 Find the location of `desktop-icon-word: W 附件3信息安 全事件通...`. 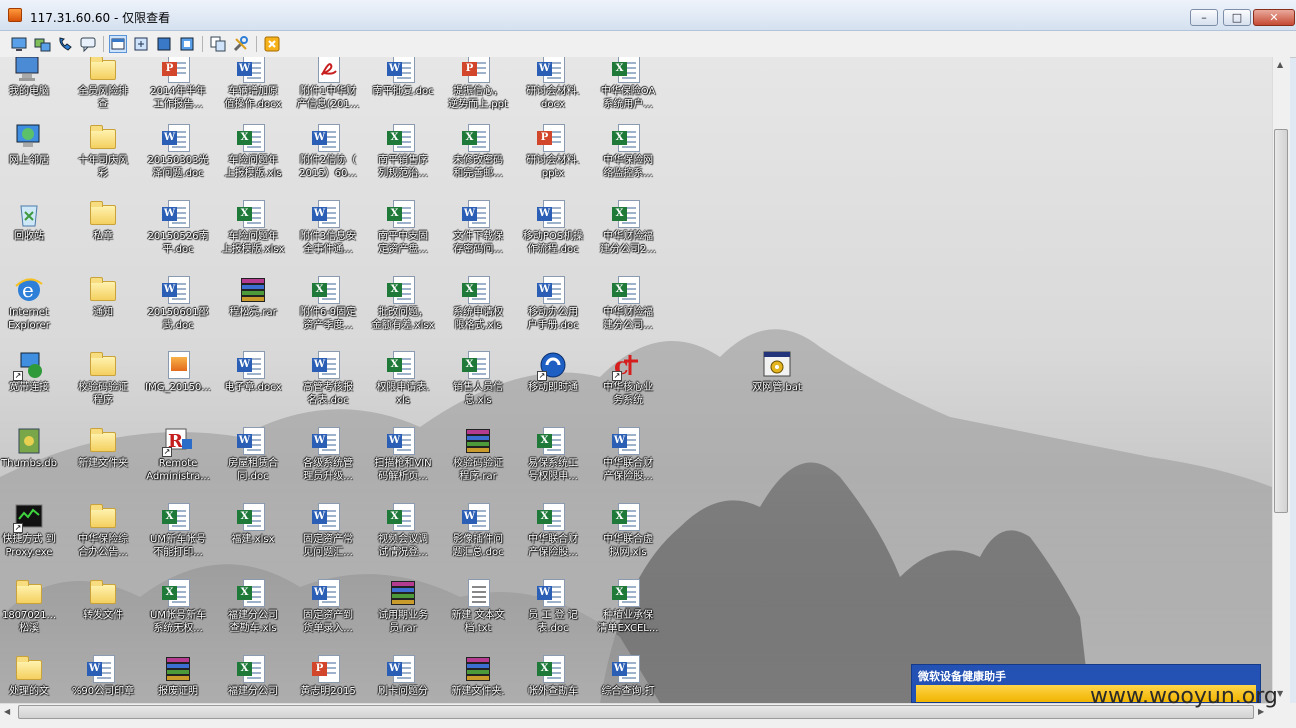

desktop-icon-word: W 附件3信息安 全事件通... is located at coordinates (328, 227).